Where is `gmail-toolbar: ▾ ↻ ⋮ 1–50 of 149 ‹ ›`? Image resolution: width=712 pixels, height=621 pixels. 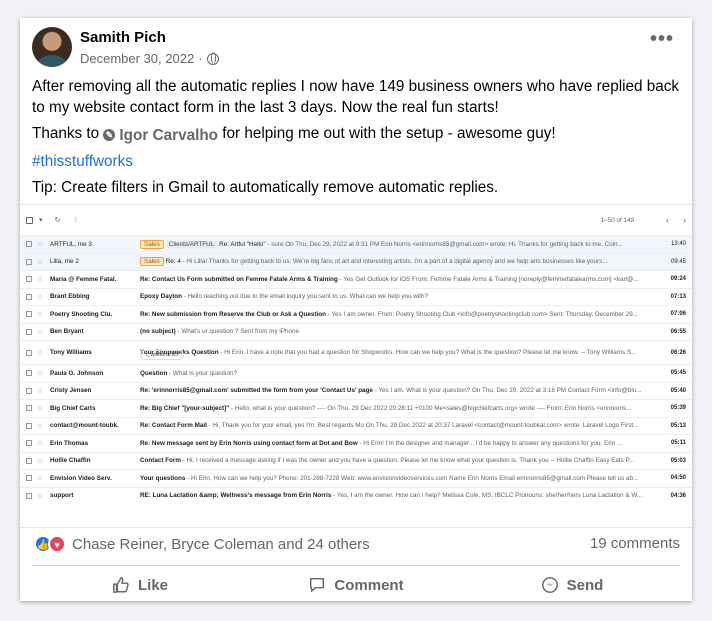
gmail-toolbar: ▾ ↻ ⋮ 1–50 of 149 ‹ › is located at coordinates (356, 220).